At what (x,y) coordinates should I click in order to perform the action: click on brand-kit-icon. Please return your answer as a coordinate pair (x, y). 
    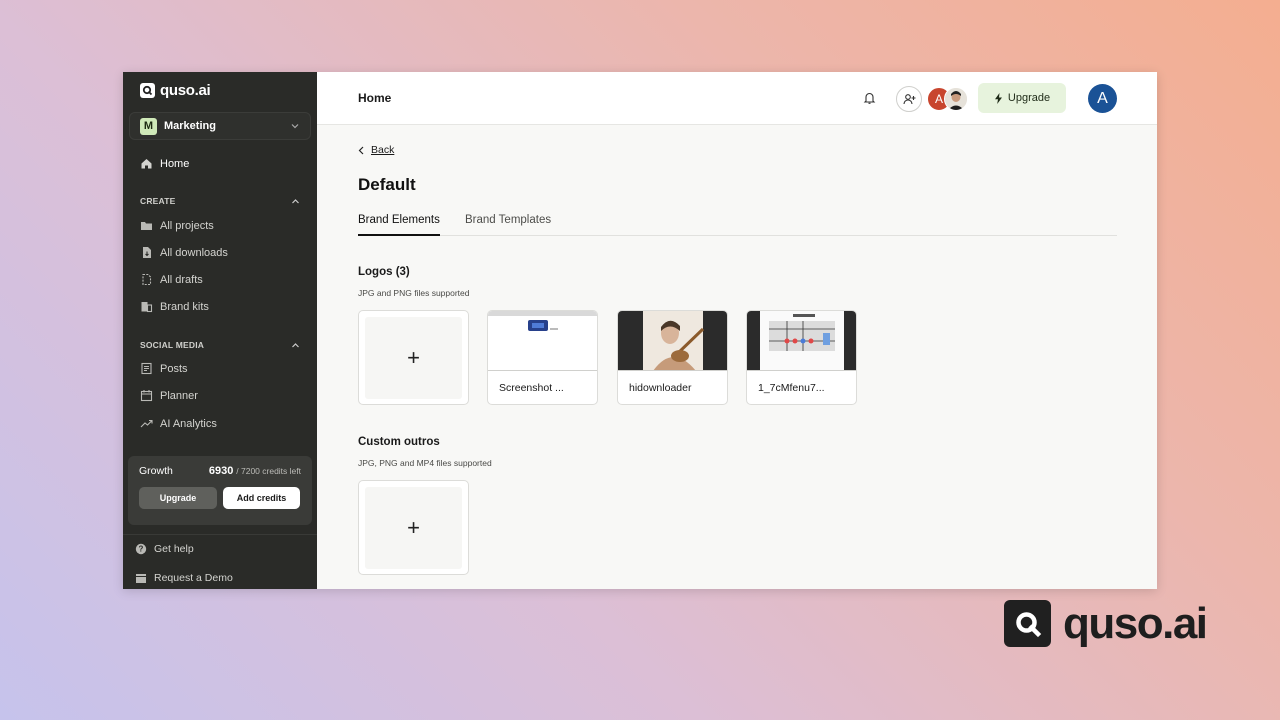
    Looking at the image, I should click on (147, 307).